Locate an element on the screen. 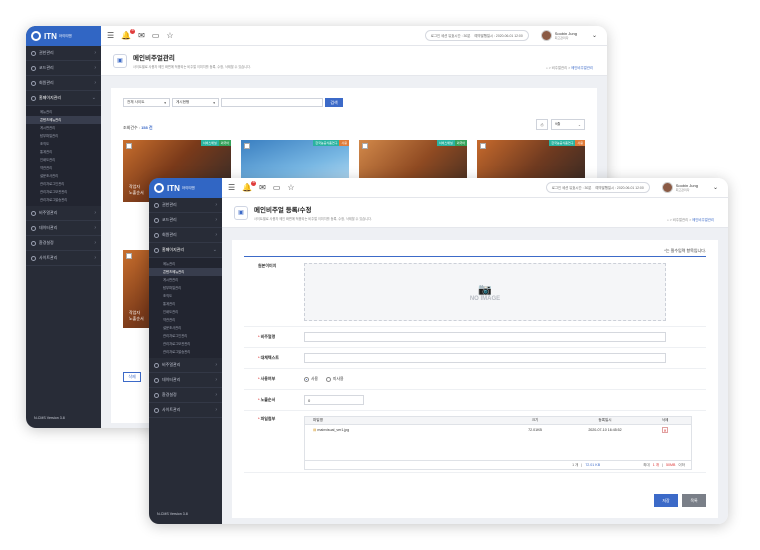  version-text: N-CMS Version 3.8 is located at coordinates (172, 514).